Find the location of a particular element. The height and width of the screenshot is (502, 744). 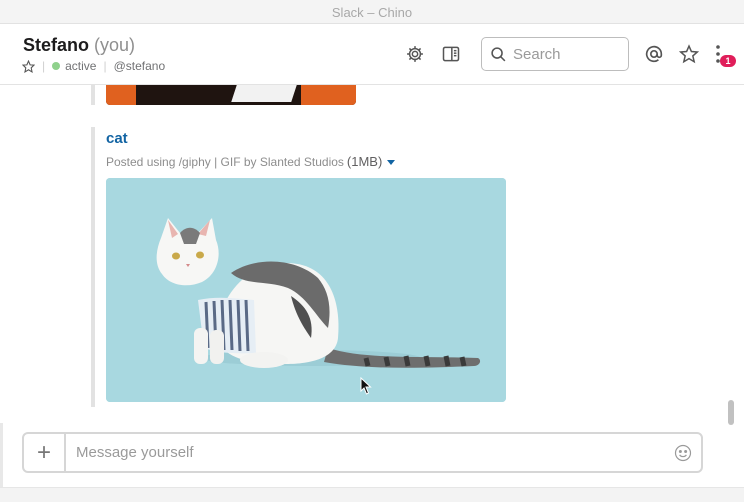

attachment-size: (1MB) is located at coordinates (364, 161).